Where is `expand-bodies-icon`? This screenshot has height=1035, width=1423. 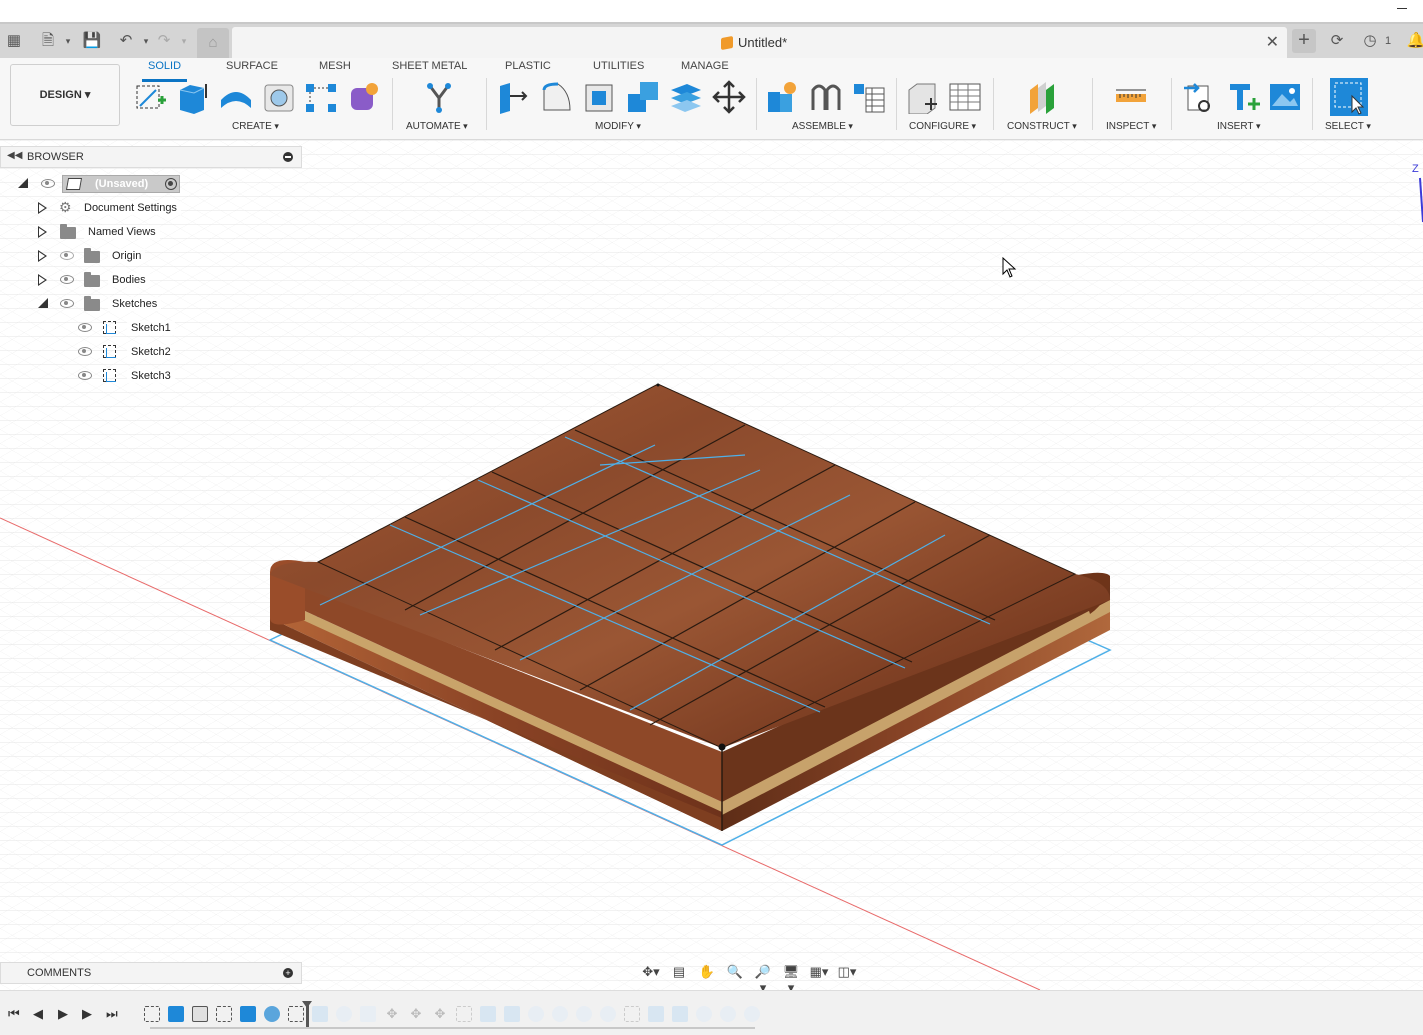
expand-bodies-icon is located at coordinates (42, 280).